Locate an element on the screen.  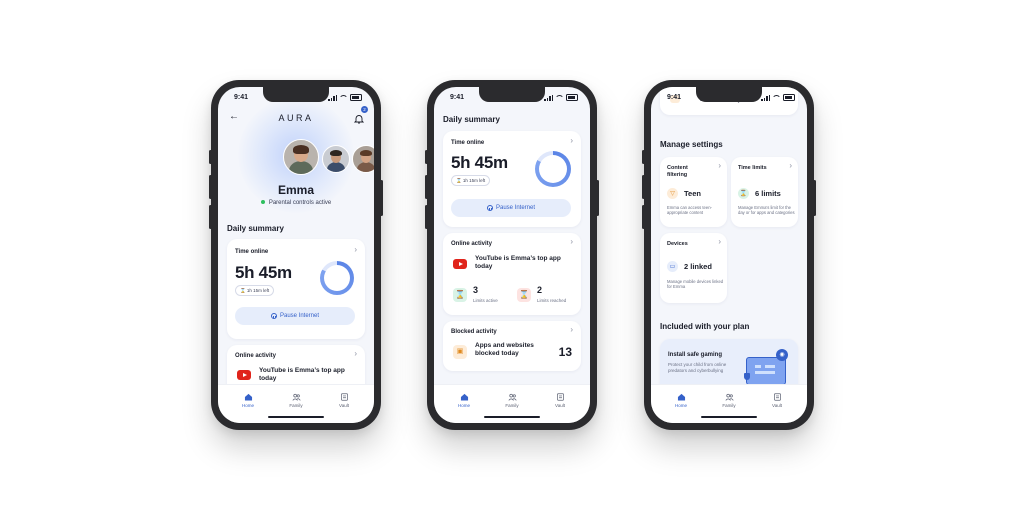
limits-active-count: 3 is located at coordinates (476, 290).